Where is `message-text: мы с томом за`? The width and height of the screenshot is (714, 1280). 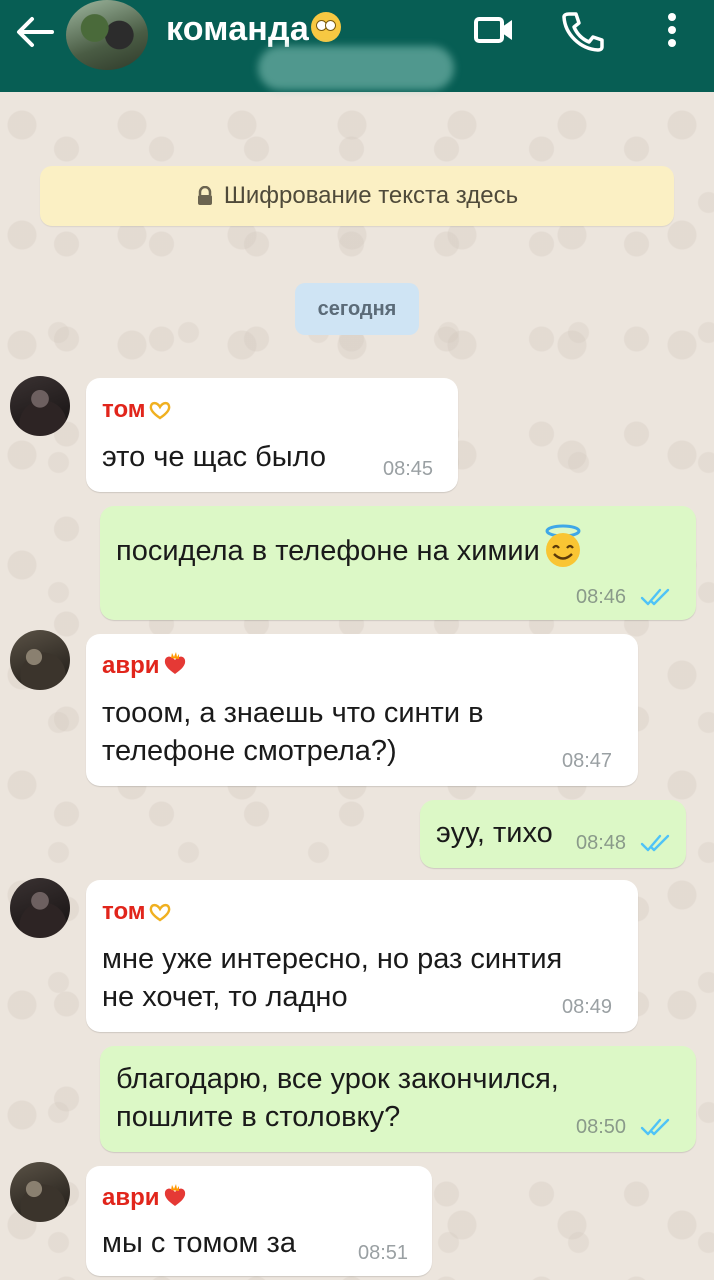
message-text: мы с томом за is located at coordinates (199, 1243).